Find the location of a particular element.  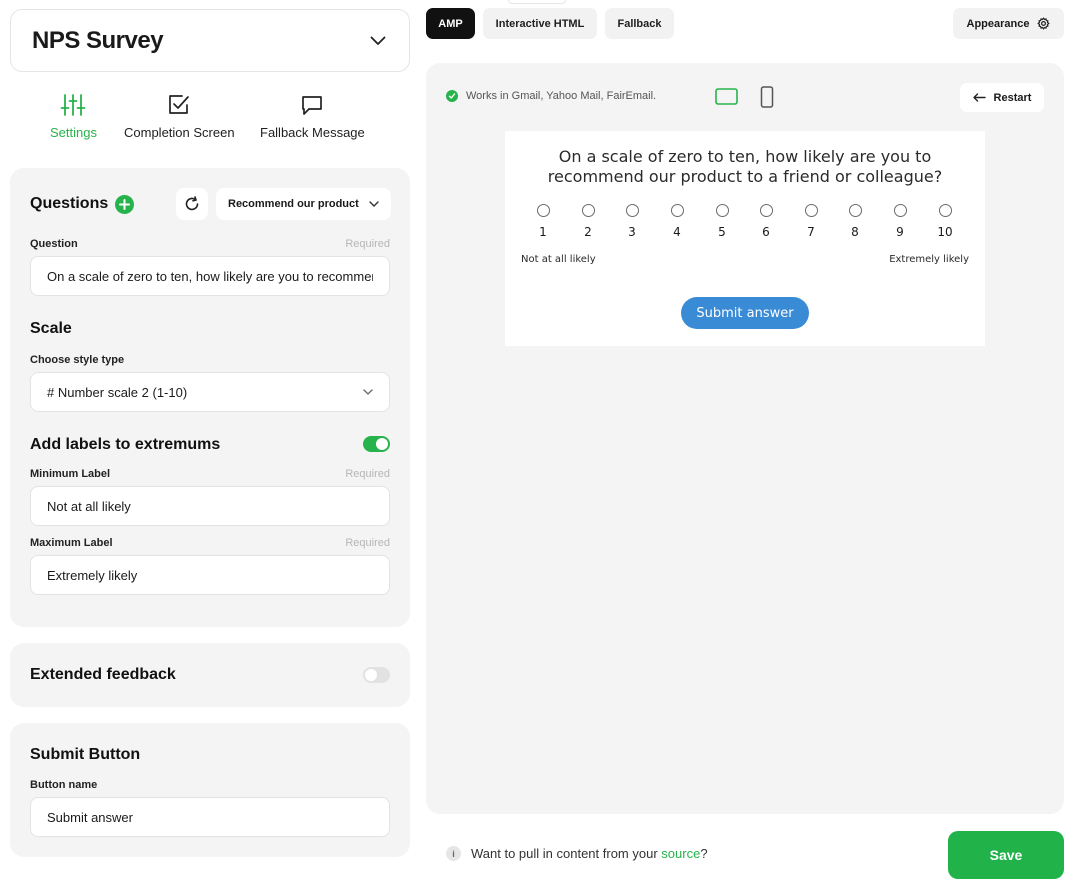

scale-number: 5 is located at coordinates (722, 232).